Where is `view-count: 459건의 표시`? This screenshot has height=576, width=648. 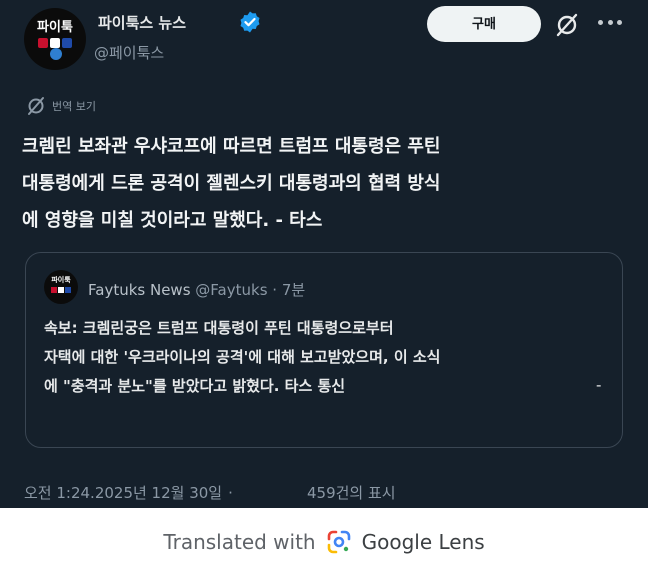 view-count: 459건의 표시 is located at coordinates (351, 493).